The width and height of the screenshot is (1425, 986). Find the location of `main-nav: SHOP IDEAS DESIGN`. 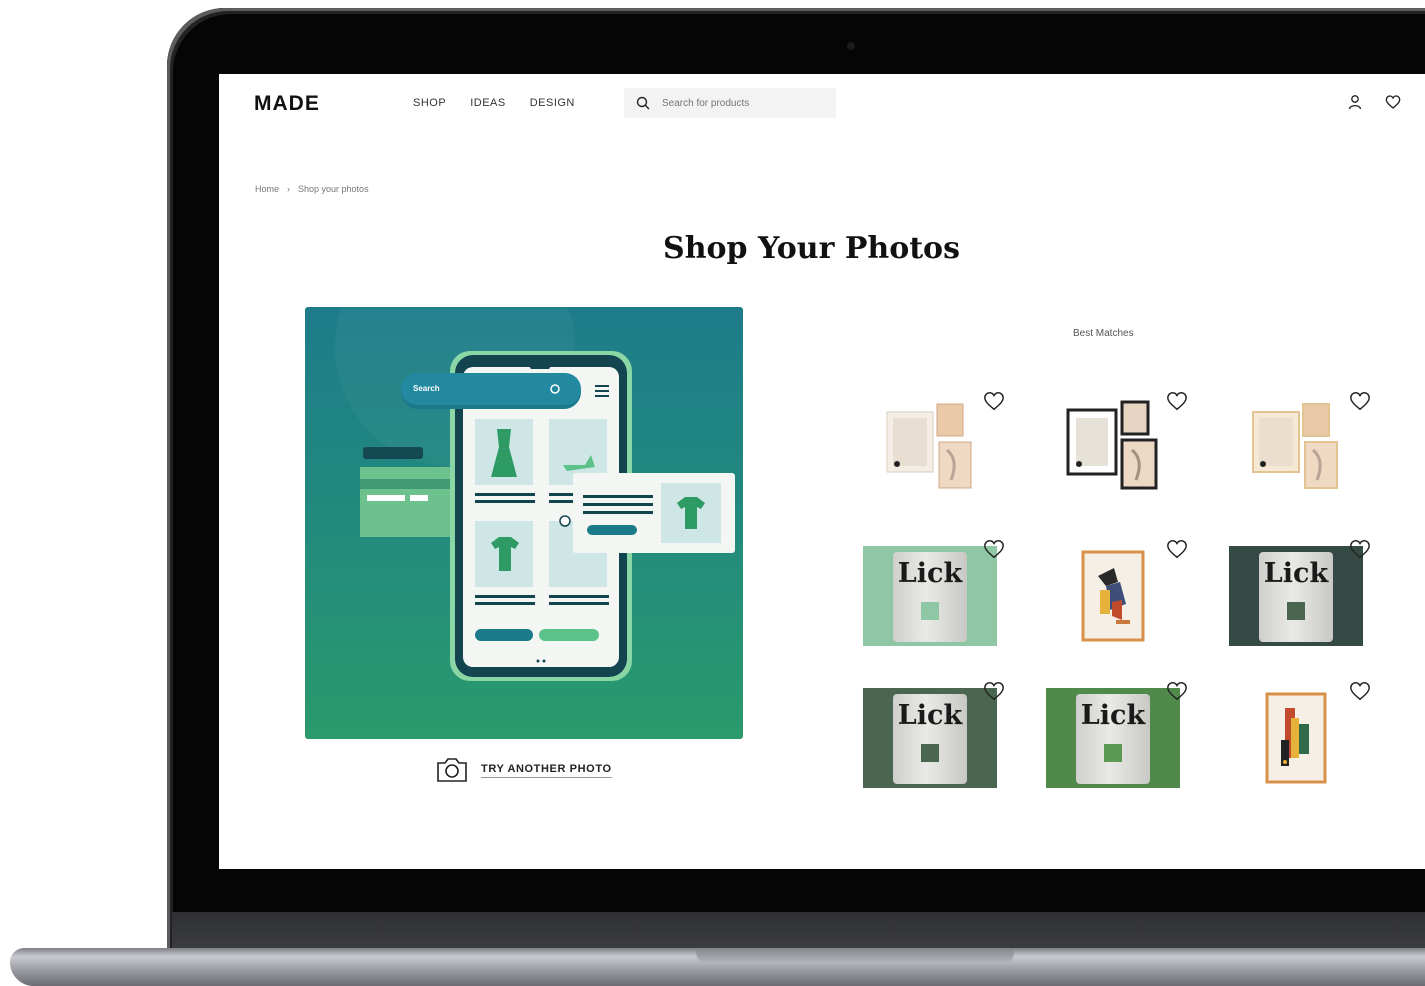

main-nav: SHOP IDEAS DESIGN is located at coordinates (494, 103).